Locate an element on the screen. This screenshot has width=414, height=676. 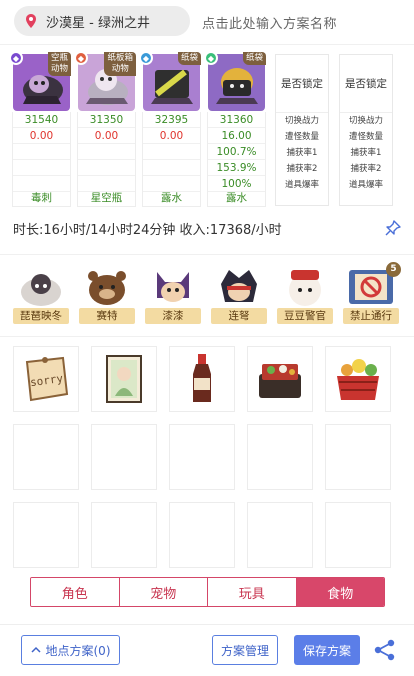
character-card: ◆ 纸板箱 动物 31350 0.00 星空瓶 is located at coordinates (105, 129).